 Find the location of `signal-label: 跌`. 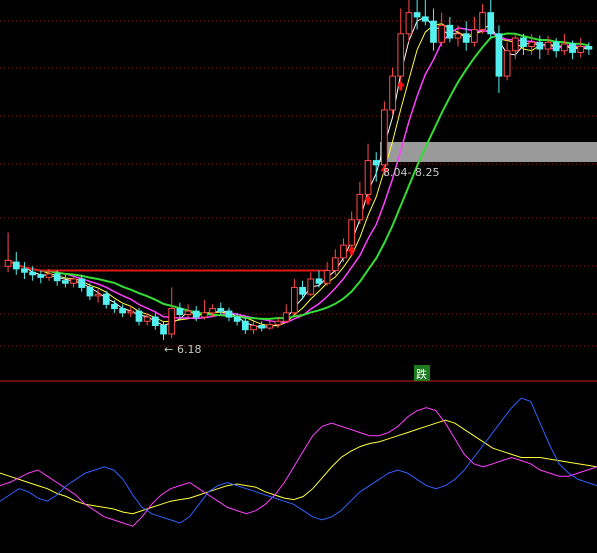

signal-label: 跌 is located at coordinates (421, 374).